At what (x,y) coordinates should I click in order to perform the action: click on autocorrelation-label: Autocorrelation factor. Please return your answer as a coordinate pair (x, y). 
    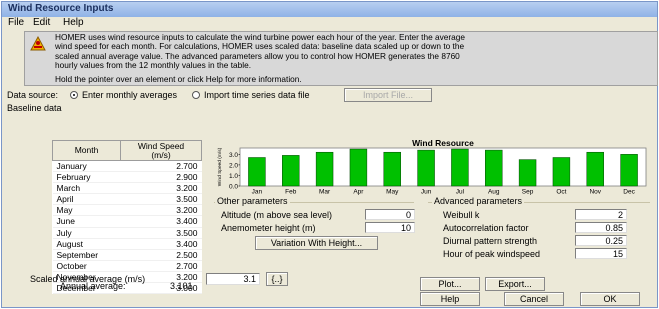
    Looking at the image, I should click on (486, 228).